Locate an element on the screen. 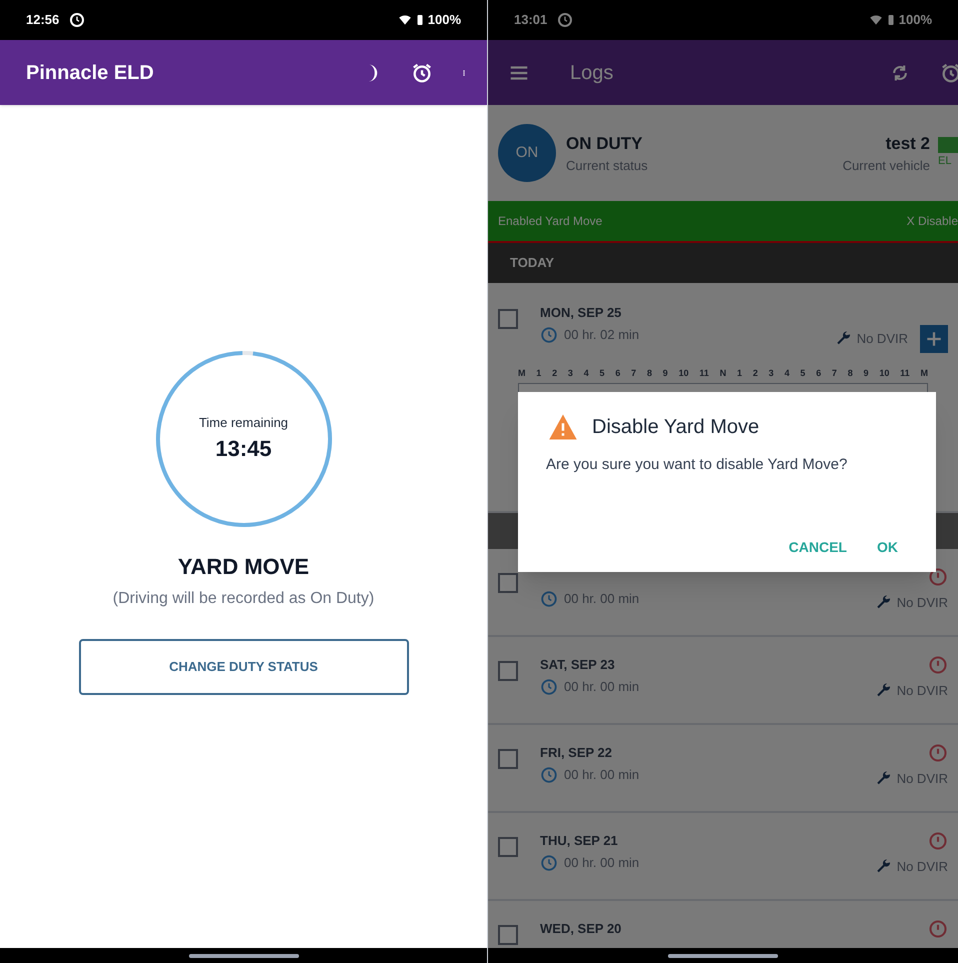 The image size is (958, 963). plus-icon is located at coordinates (934, 339).